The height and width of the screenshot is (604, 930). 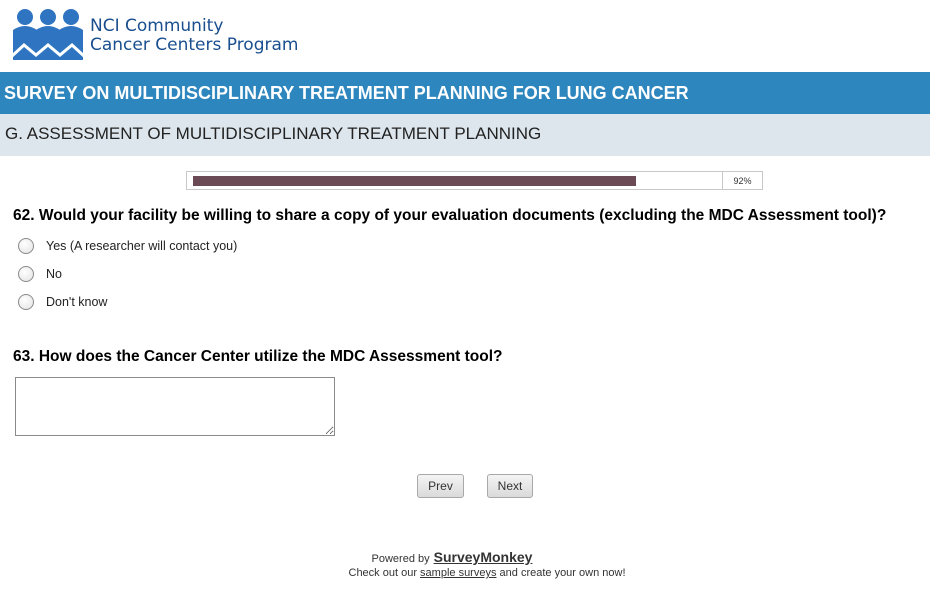 I want to click on option-yes-label: Yes (A researcher will contact you), so click(x=142, y=246).